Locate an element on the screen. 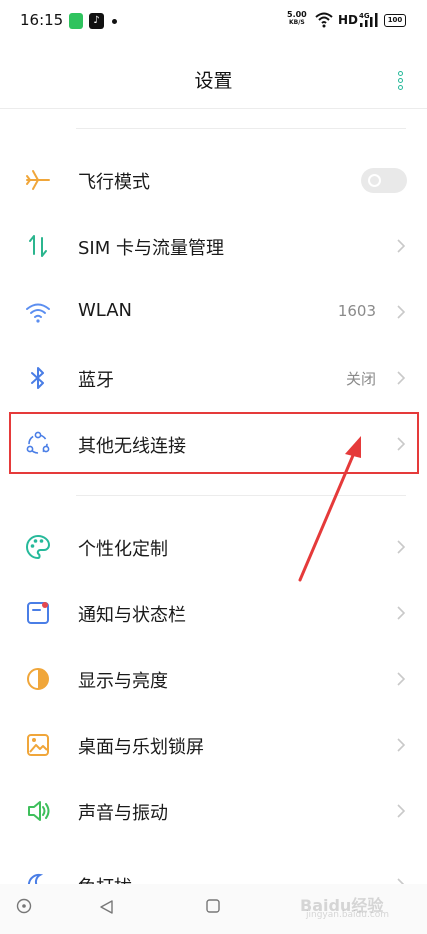  setting-value: 1603 is located at coordinates (356, 311).